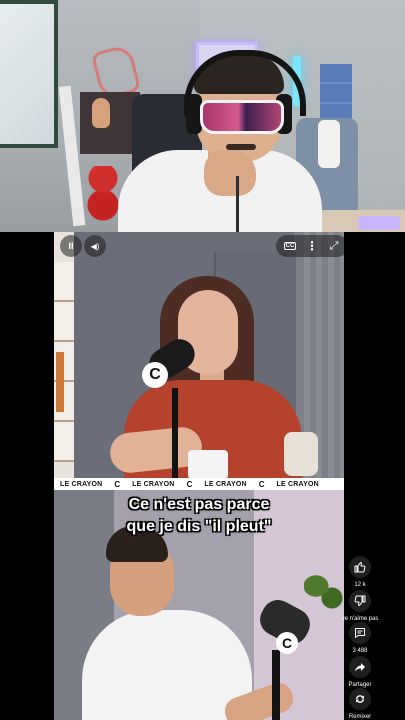 This screenshot has width=405, height=720. Describe the element at coordinates (379, 223) in the screenshot. I see `floor-mat` at that location.